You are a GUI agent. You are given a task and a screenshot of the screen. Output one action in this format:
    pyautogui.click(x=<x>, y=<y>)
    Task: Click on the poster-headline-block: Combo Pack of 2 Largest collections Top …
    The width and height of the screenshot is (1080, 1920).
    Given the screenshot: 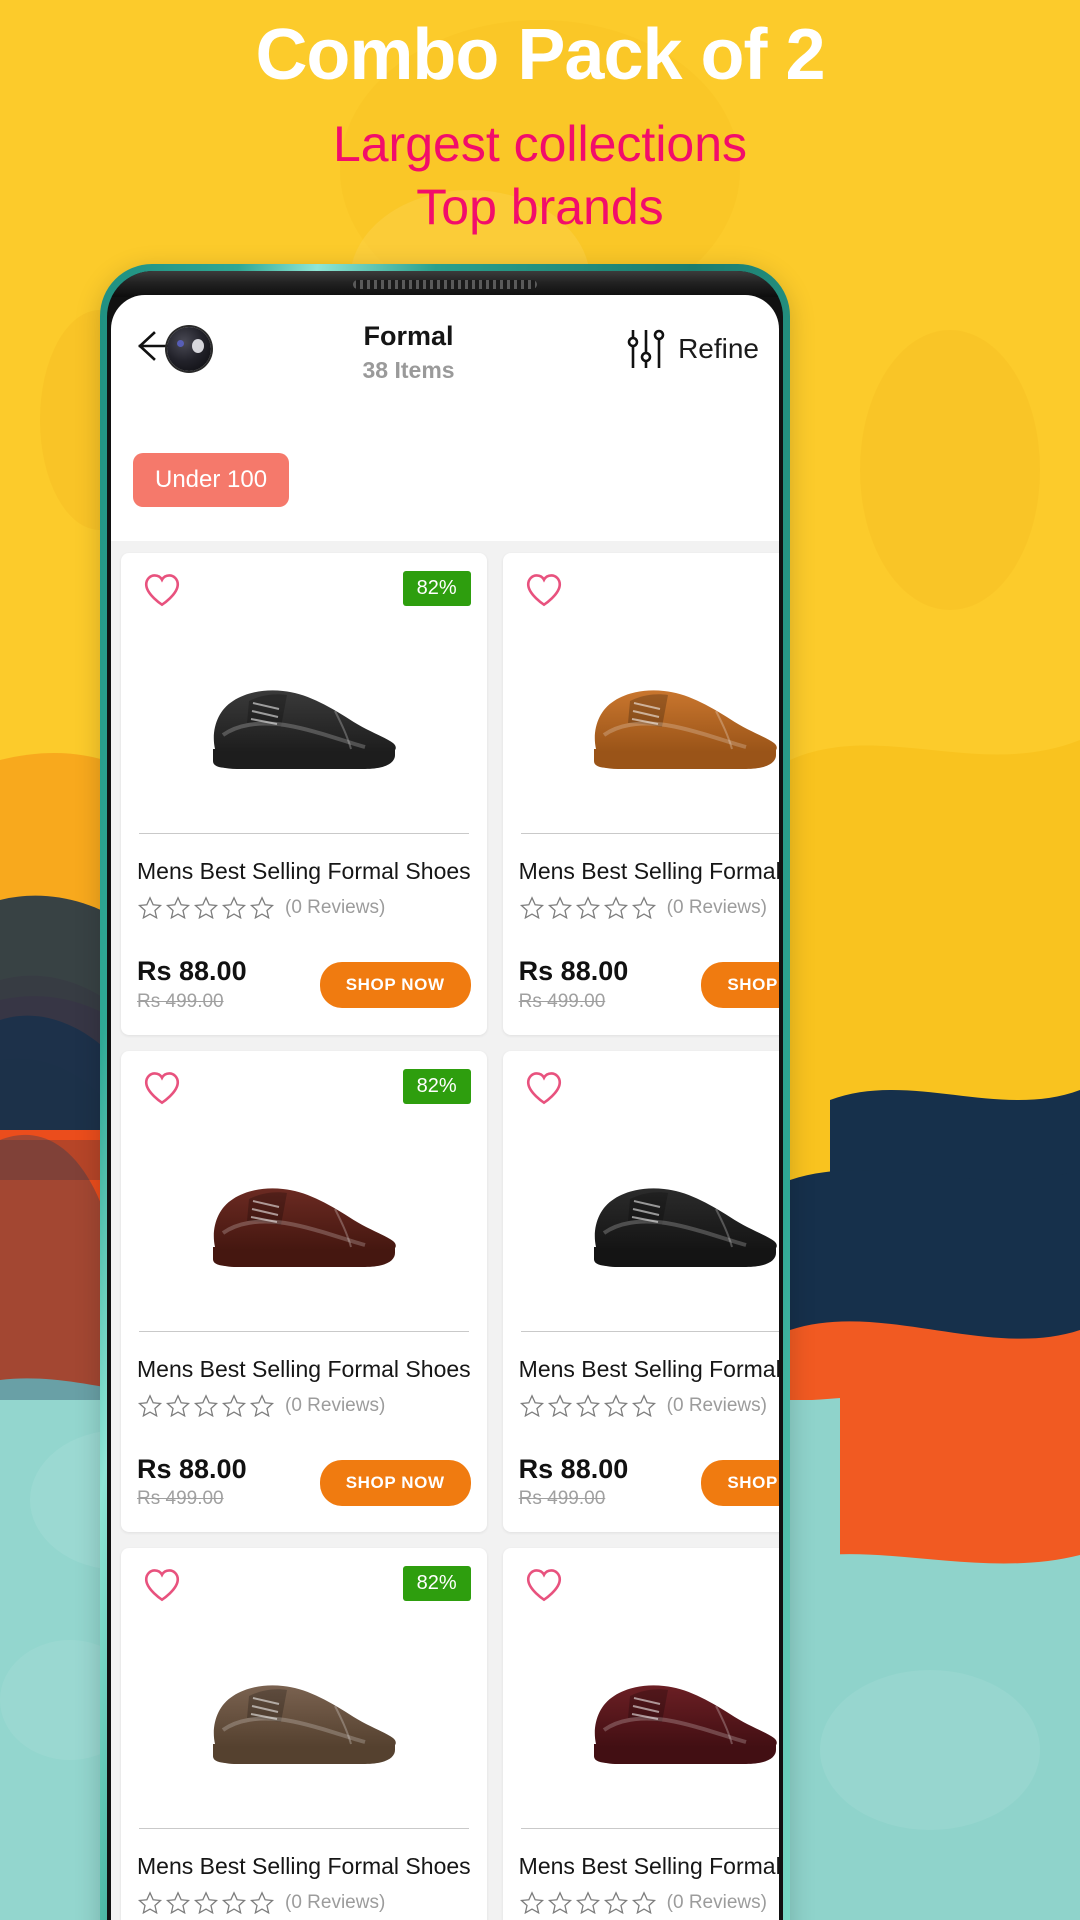 What is the action you would take?
    pyautogui.click(x=540, y=119)
    